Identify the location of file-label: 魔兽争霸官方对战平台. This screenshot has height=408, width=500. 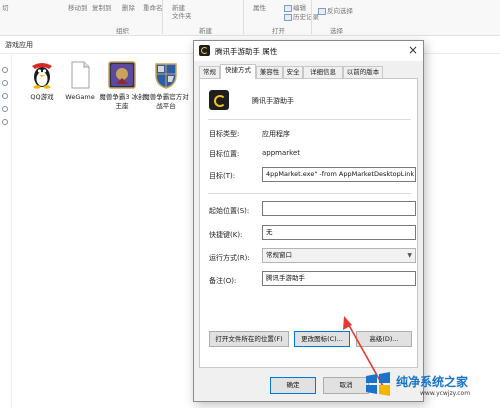
(166, 101).